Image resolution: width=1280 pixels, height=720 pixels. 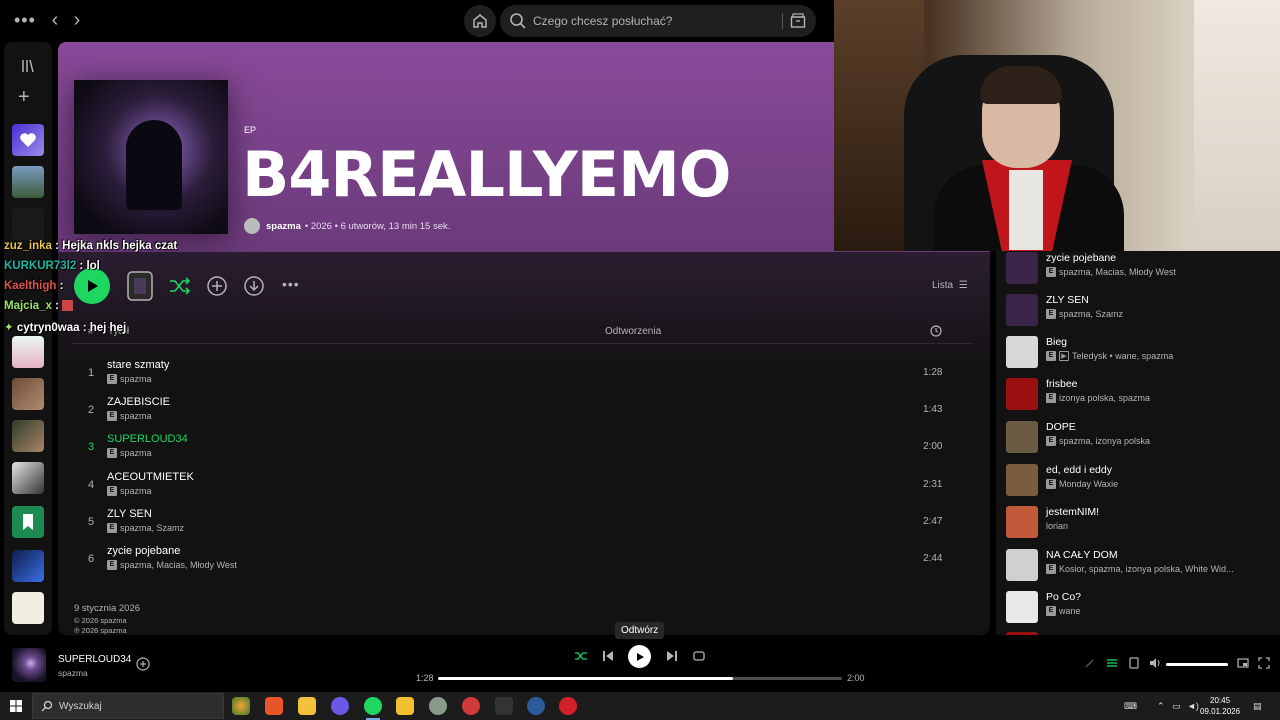 I want to click on menu-dots-icon: •••, so click(x=25, y=20).